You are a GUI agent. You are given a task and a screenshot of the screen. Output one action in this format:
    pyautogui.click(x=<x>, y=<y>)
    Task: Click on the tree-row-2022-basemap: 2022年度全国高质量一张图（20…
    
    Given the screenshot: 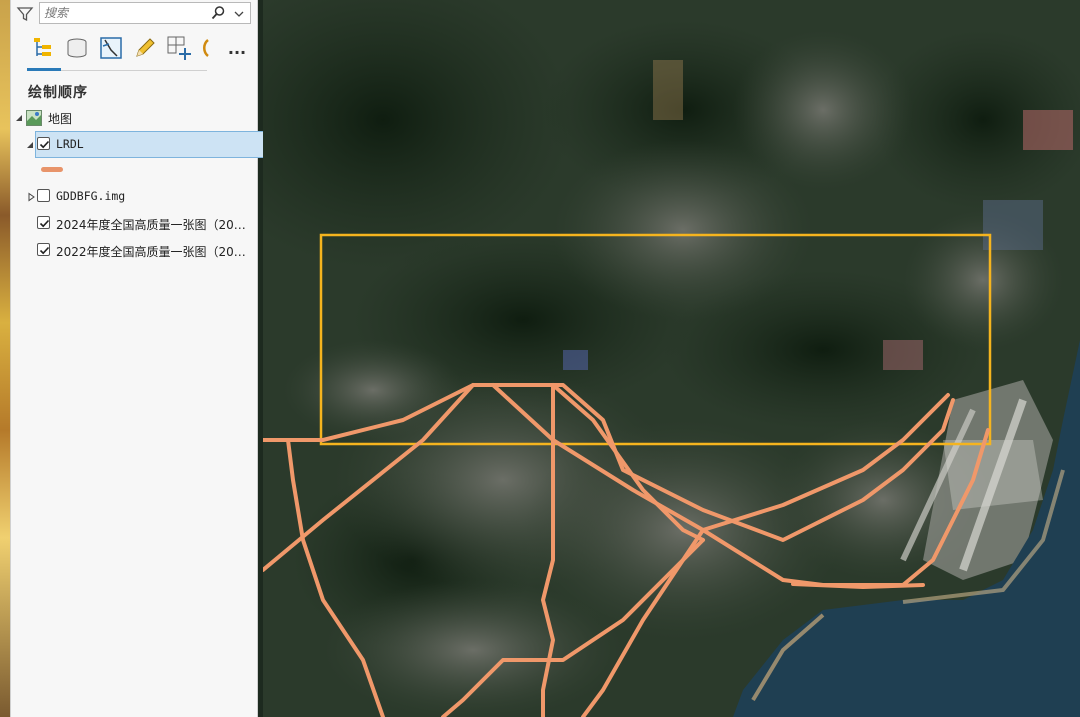 What is the action you would take?
    pyautogui.click(x=134, y=251)
    